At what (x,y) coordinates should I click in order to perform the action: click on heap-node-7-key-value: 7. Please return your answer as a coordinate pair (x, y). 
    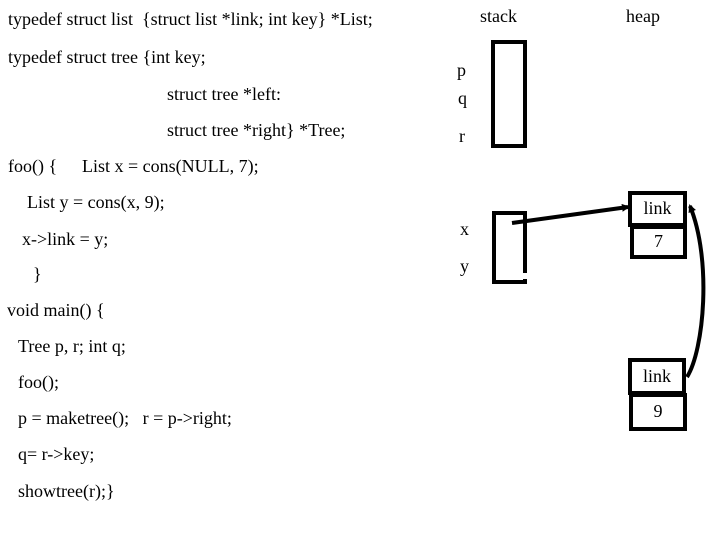
    Looking at the image, I should click on (658, 241).